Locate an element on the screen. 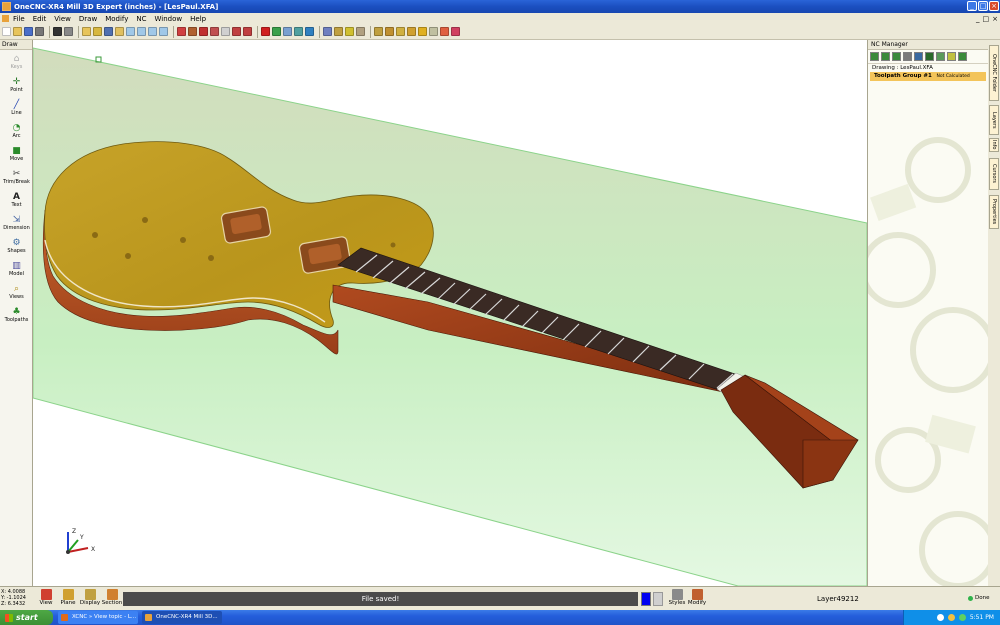 This screenshot has width=1000, height=625. layer-icon is located at coordinates (214, 31).